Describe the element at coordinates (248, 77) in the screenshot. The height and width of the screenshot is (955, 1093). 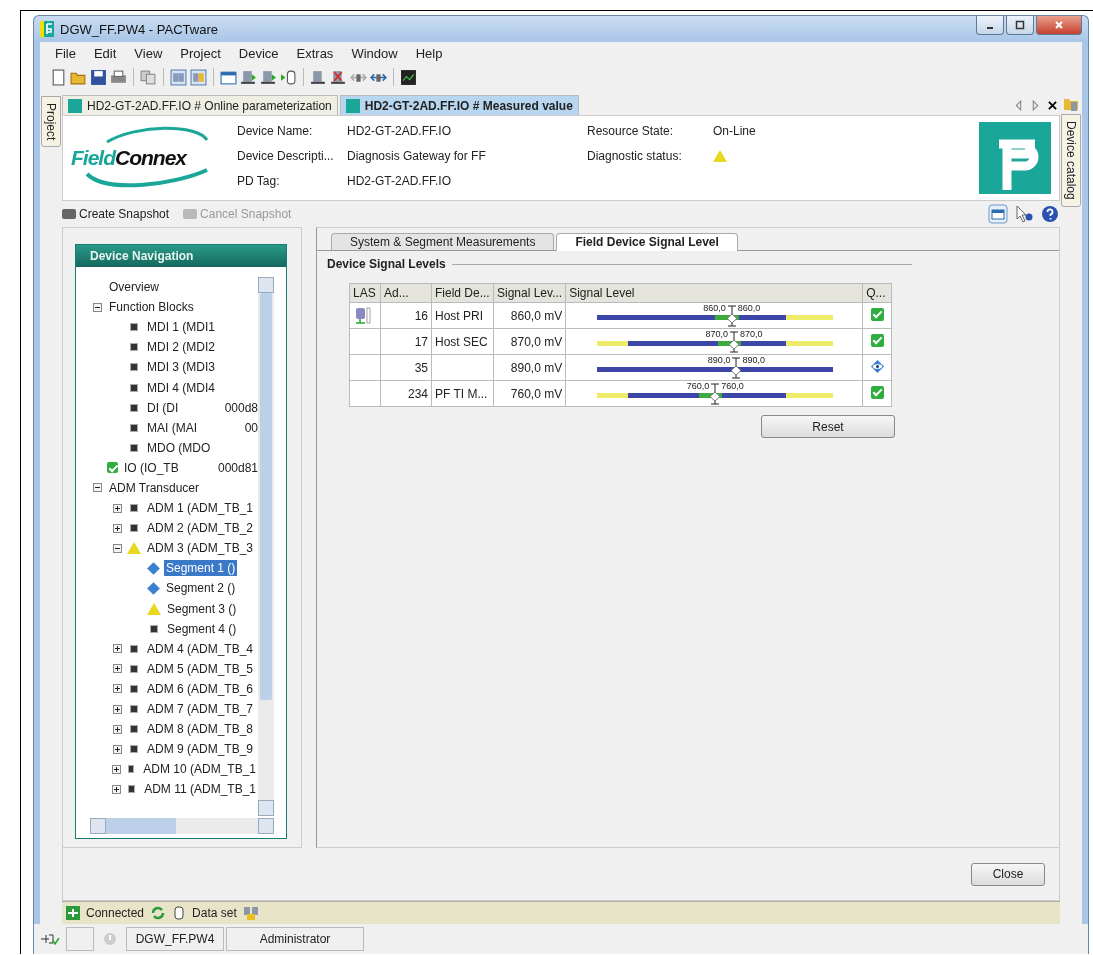
I see `connect-icon` at that location.